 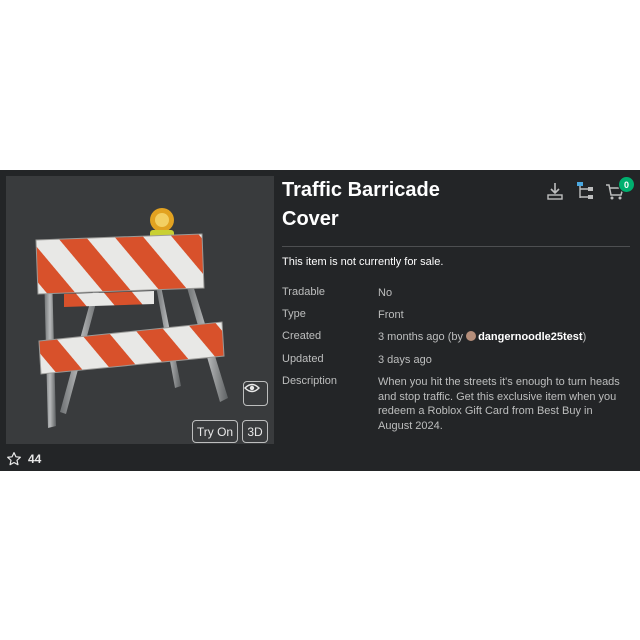 What do you see at coordinates (303, 359) in the screenshot?
I see `updated-label: Updated` at bounding box center [303, 359].